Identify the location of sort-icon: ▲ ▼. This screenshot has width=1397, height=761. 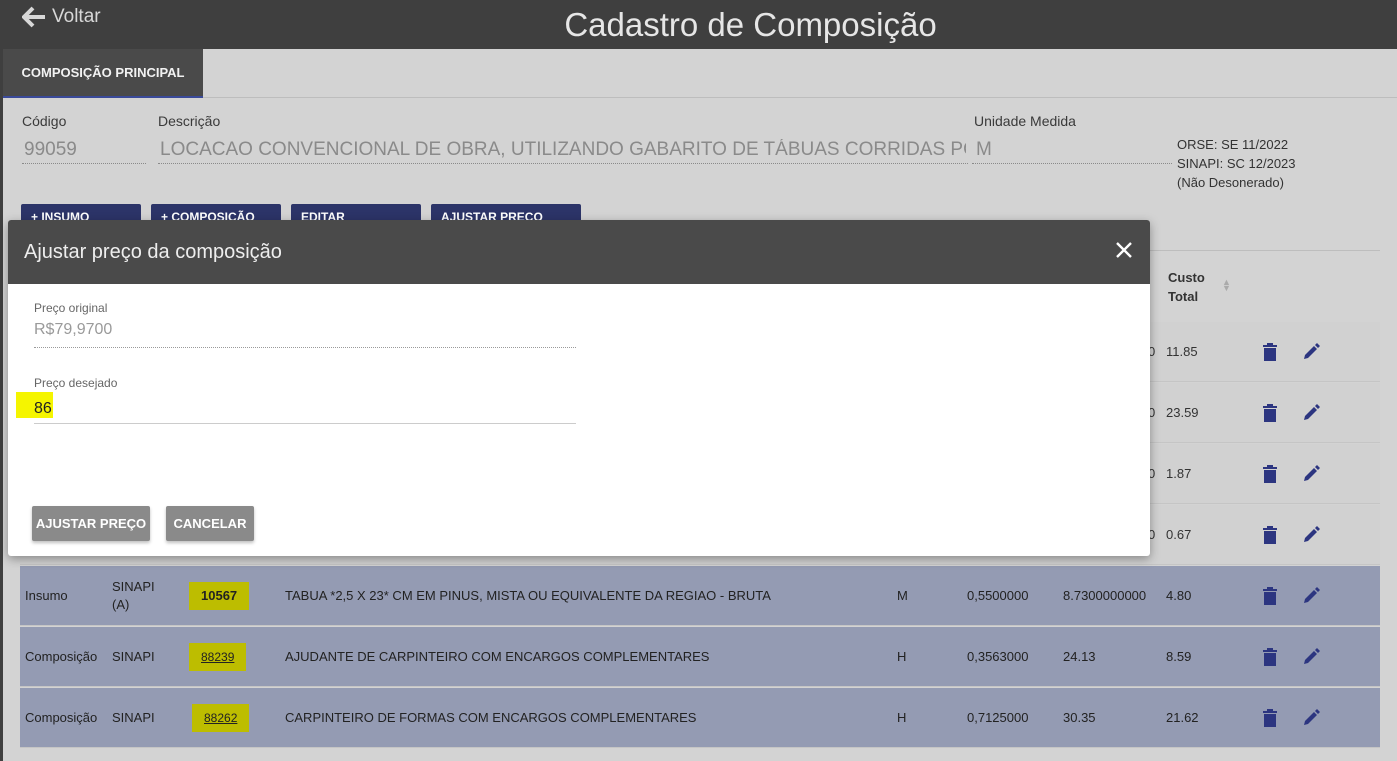
(1226, 285).